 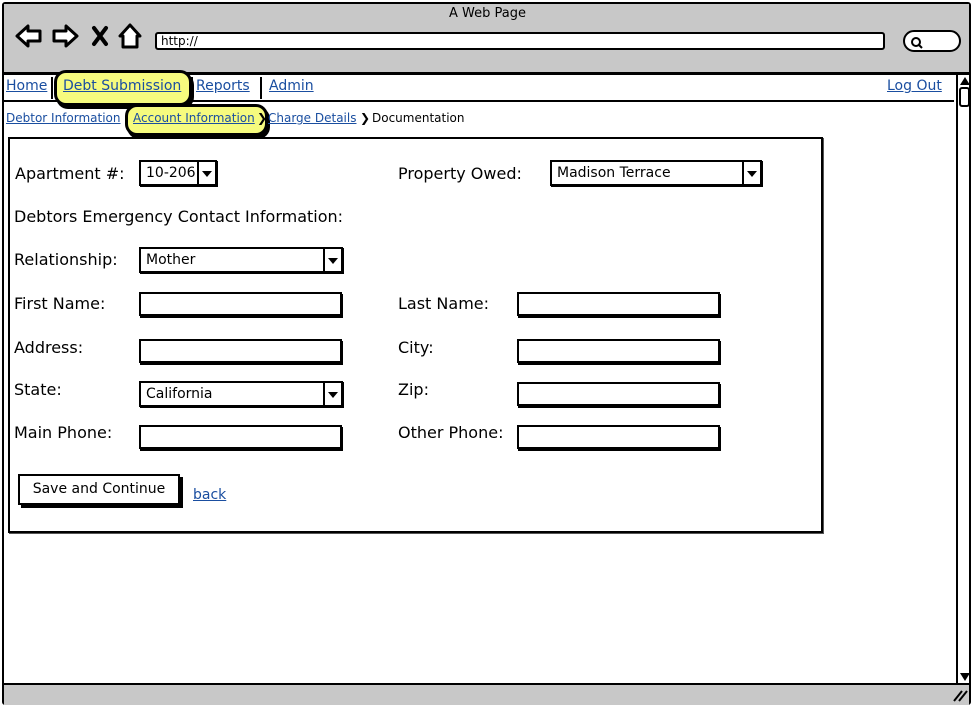 I want to click on other-phone-label: Other Phone:, so click(x=451, y=432).